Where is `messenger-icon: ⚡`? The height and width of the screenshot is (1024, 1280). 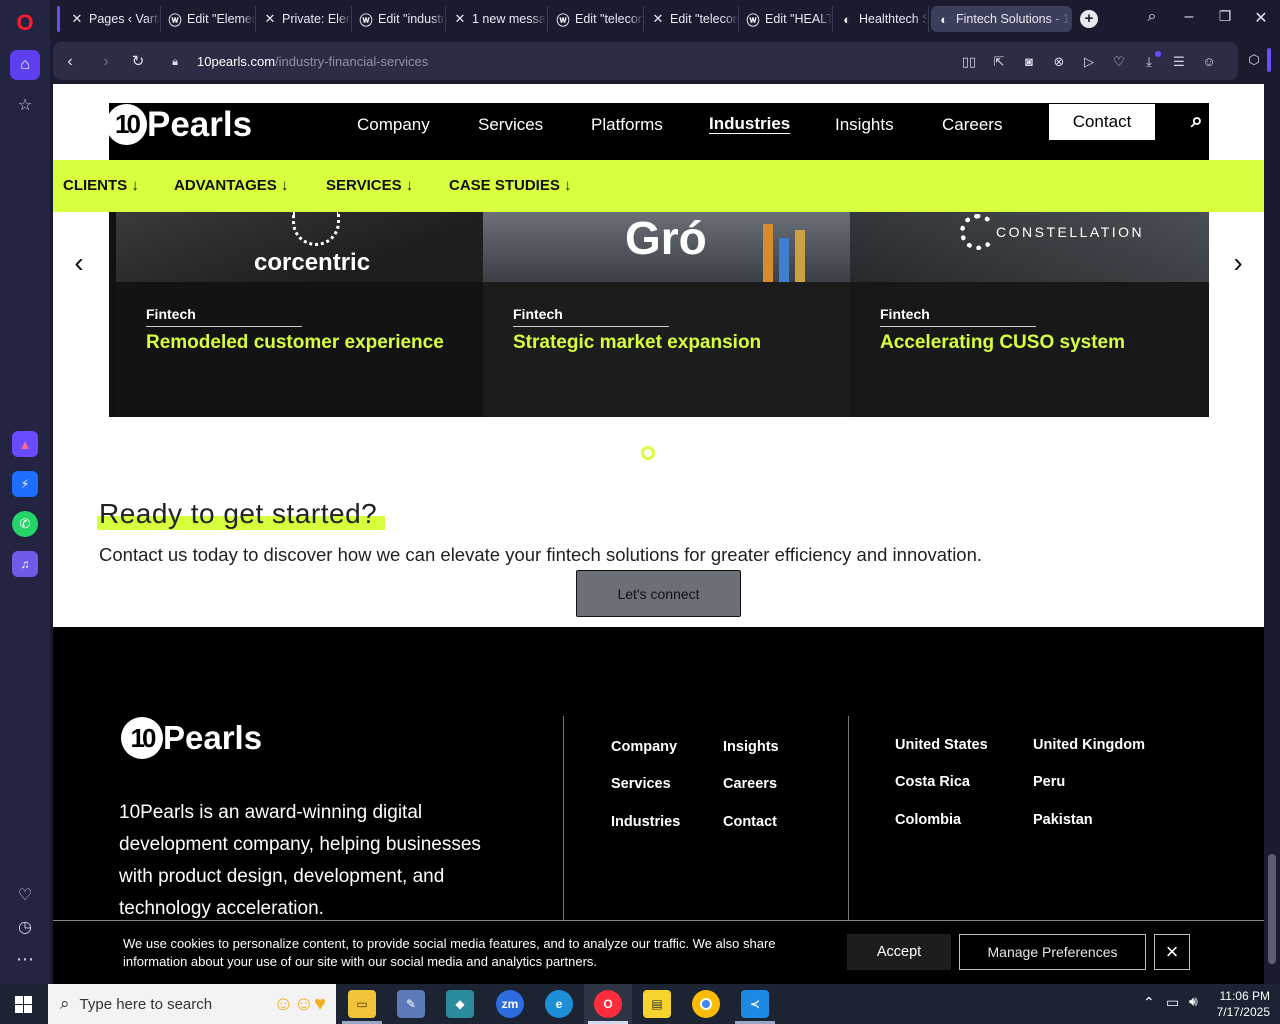 messenger-icon: ⚡ is located at coordinates (25, 484).